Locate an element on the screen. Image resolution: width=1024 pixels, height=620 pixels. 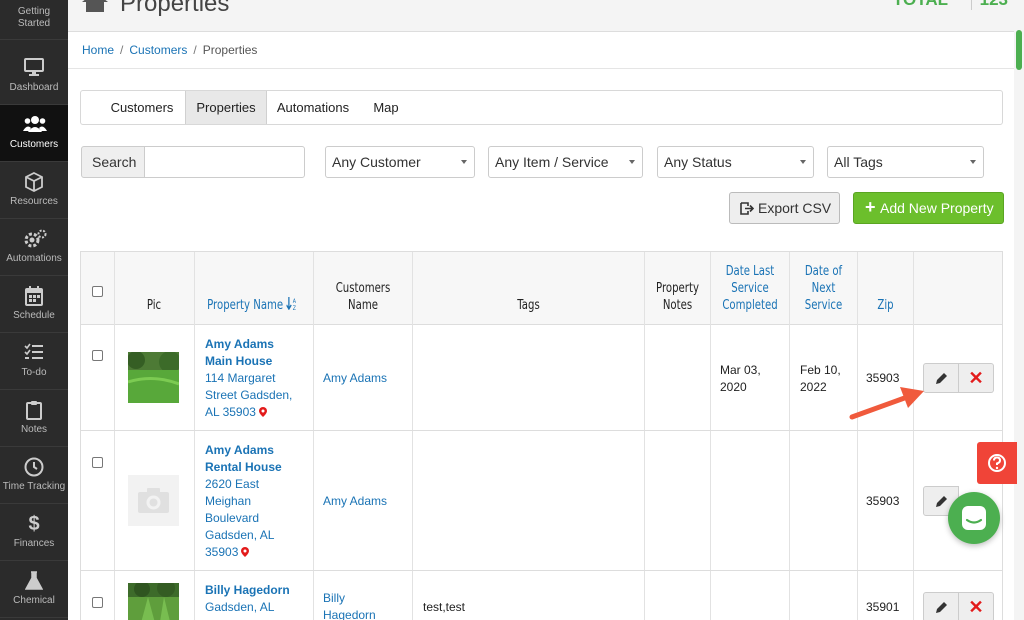
header-property-name: Property Name AZ is located at coordinates (252, 305).